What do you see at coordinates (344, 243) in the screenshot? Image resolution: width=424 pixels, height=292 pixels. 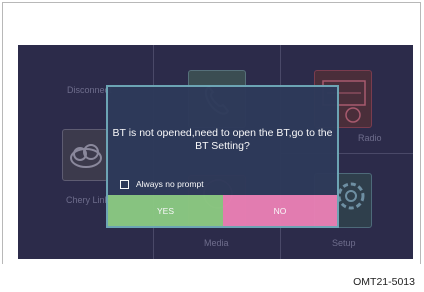 I see `tile-label-setup: Setup` at bounding box center [344, 243].